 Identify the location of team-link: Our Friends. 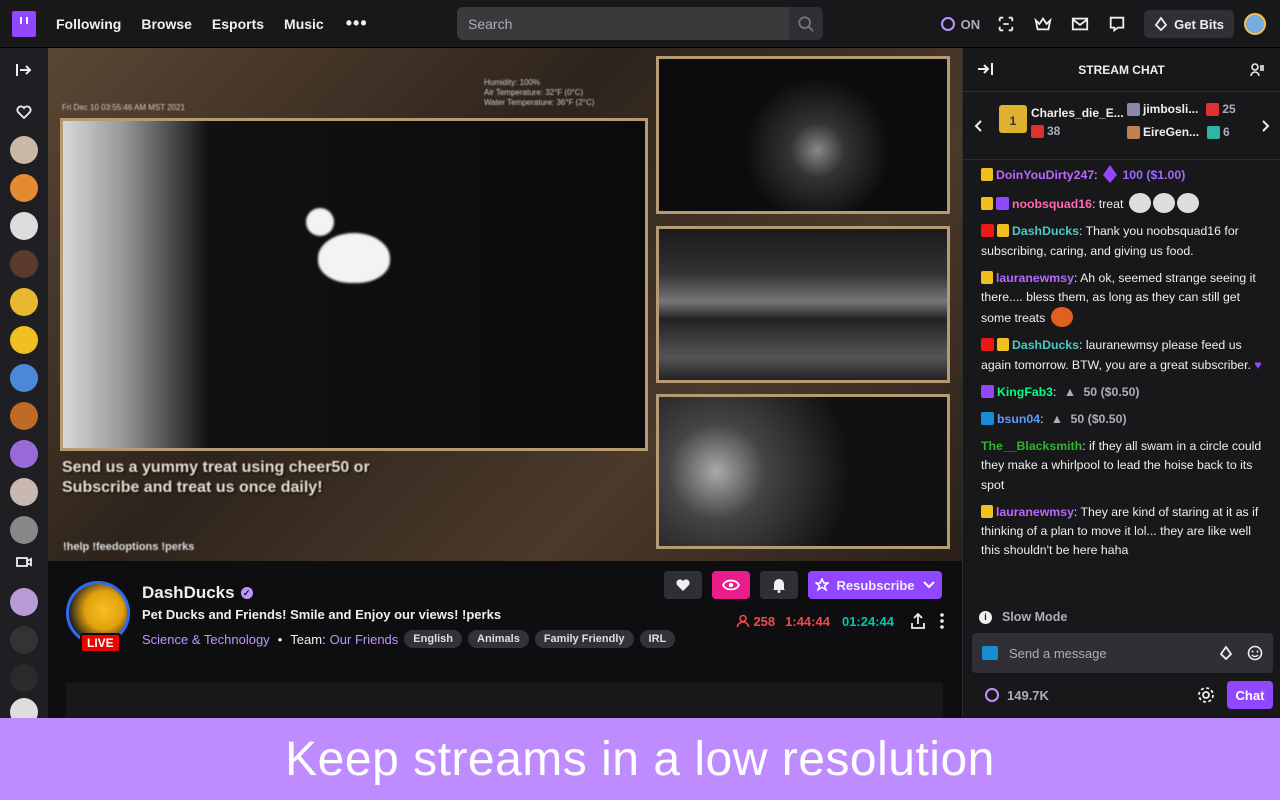
(364, 639).